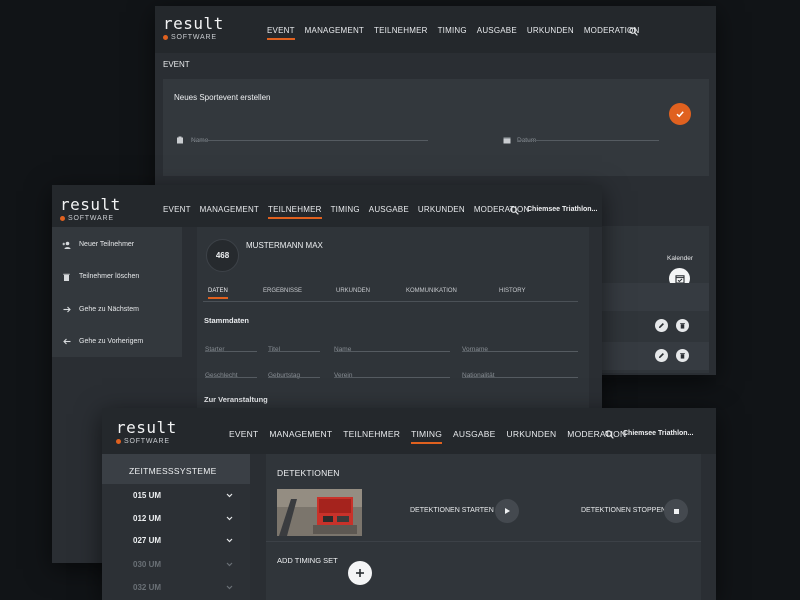  I want to click on card-title: Neues Sportevent erstellen, so click(222, 97).